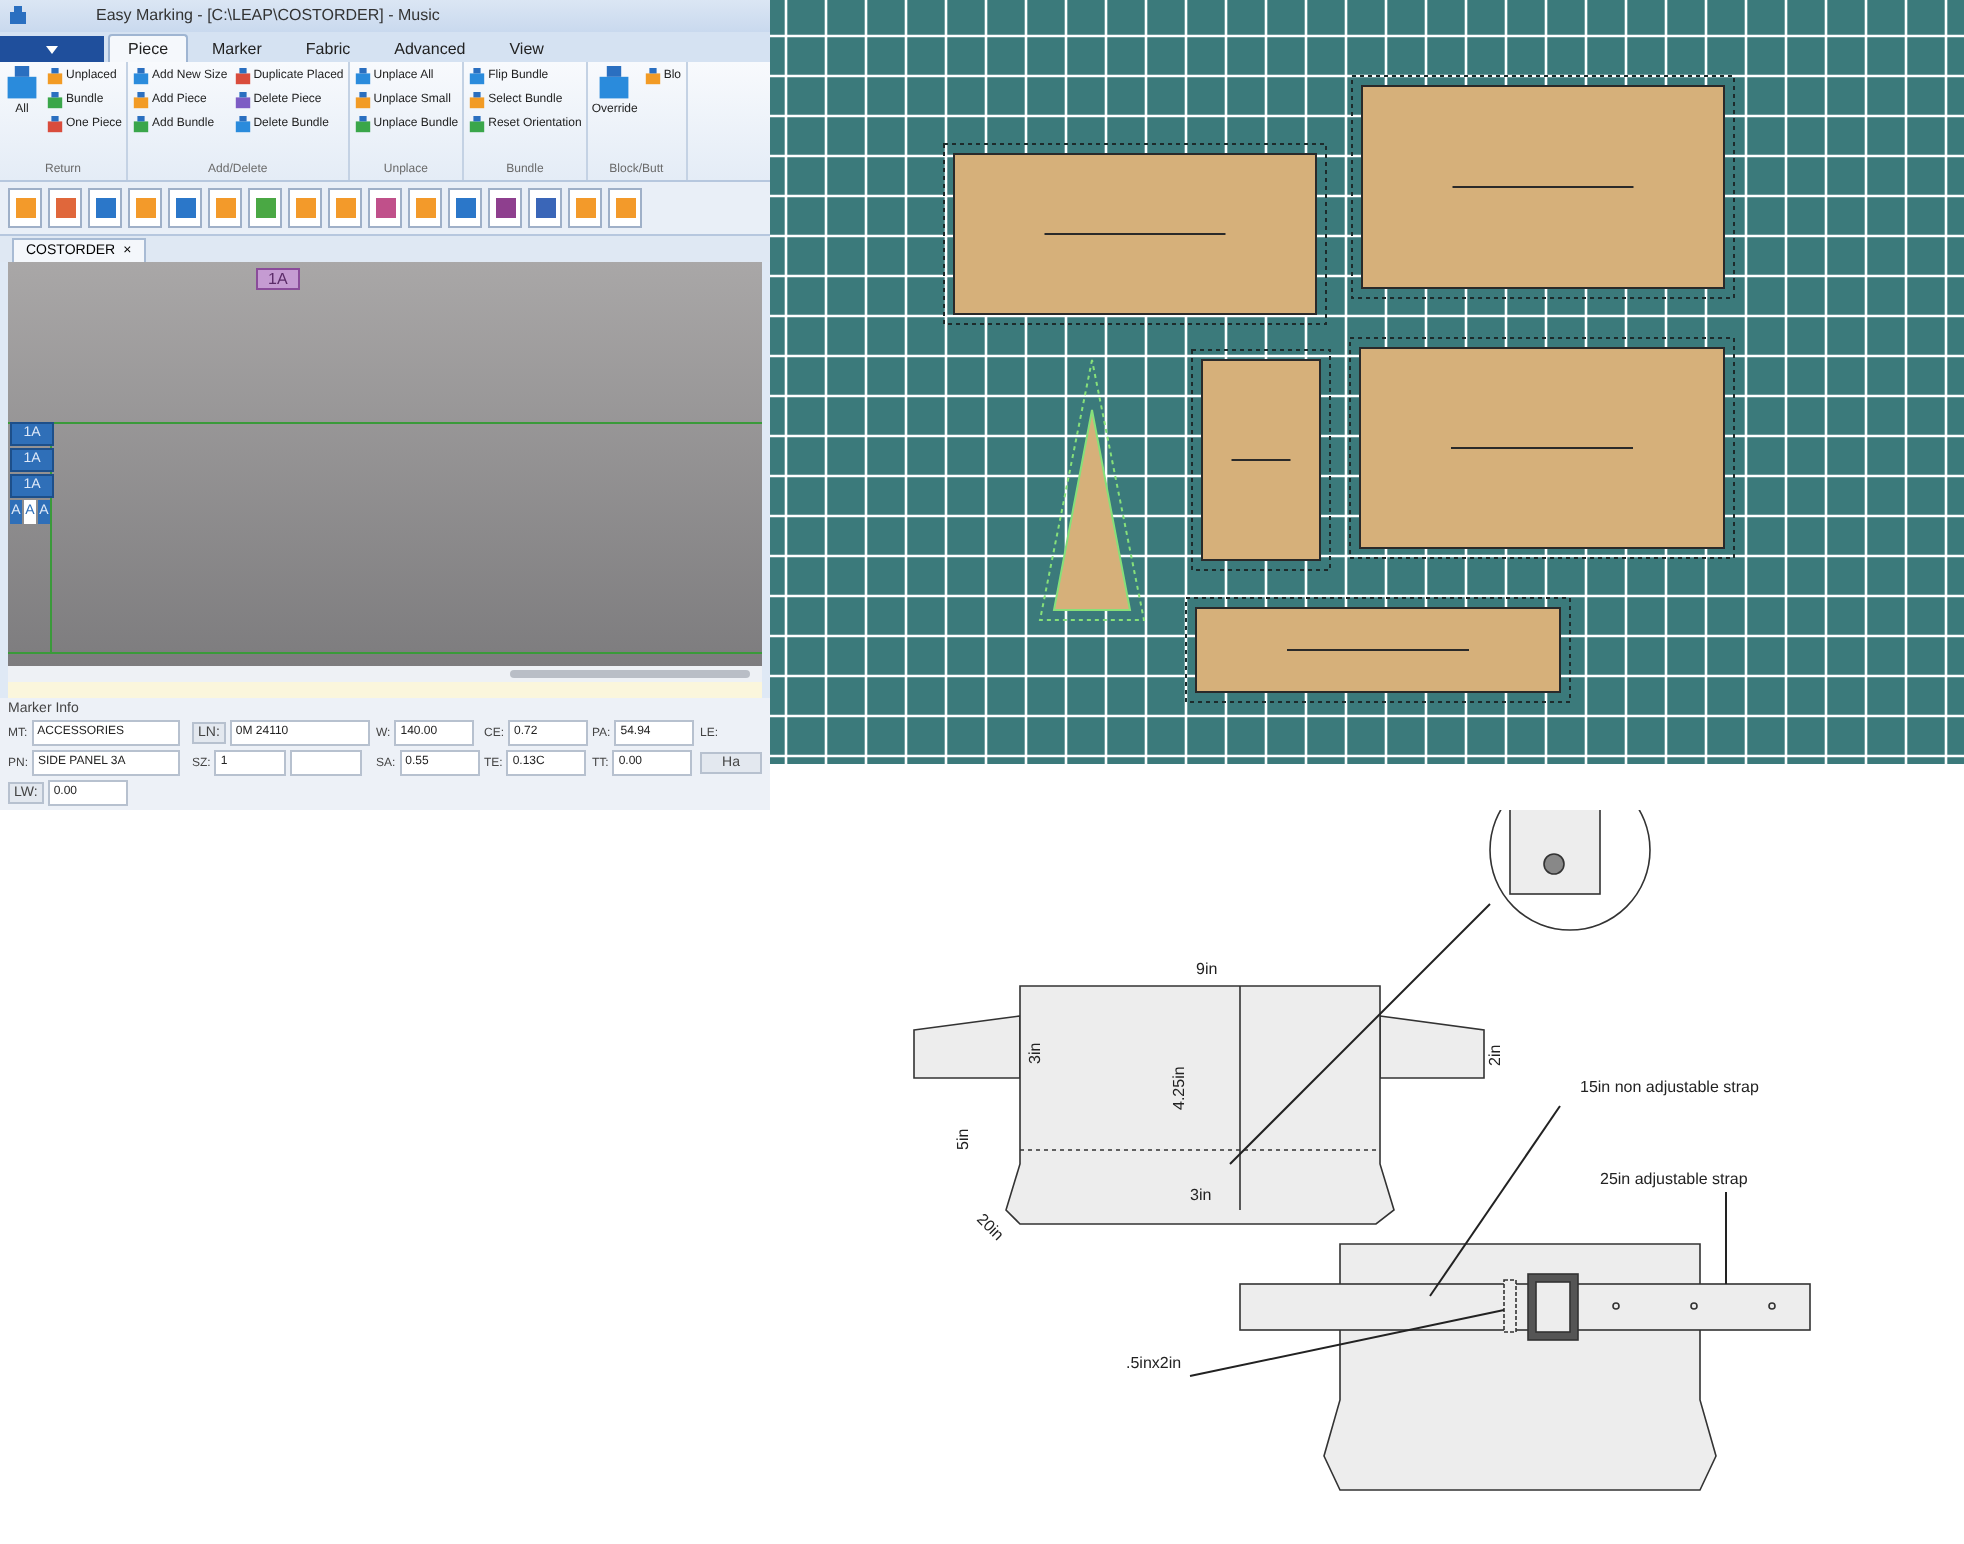 The image size is (1964, 1544). What do you see at coordinates (1495, 1055) in the screenshot?
I see `dimension-label: 2in` at bounding box center [1495, 1055].